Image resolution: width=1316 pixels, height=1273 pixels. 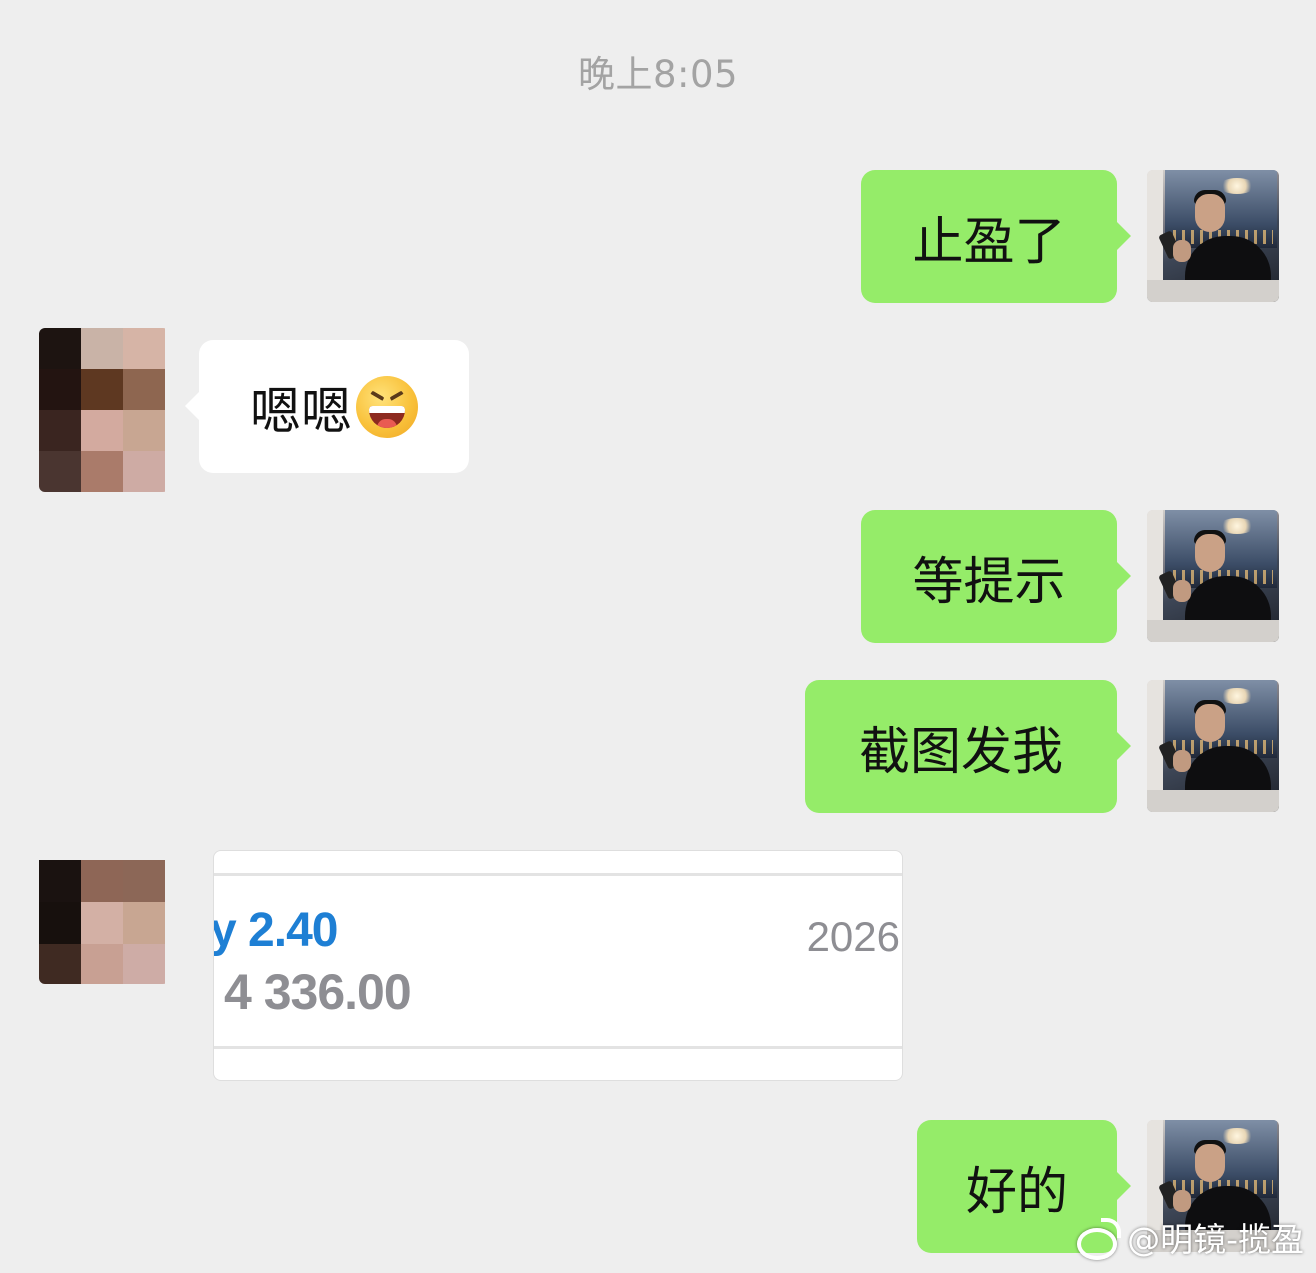 I want to click on message-text: 止盈了, so click(x=989, y=242).